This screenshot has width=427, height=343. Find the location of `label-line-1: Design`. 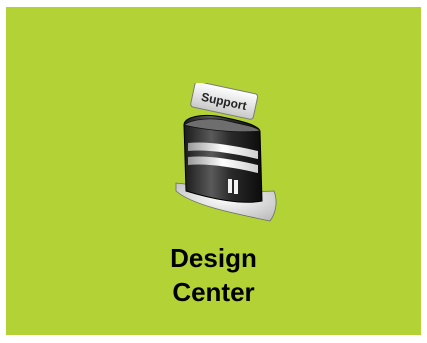

label-line-1: Design is located at coordinates (213, 258).